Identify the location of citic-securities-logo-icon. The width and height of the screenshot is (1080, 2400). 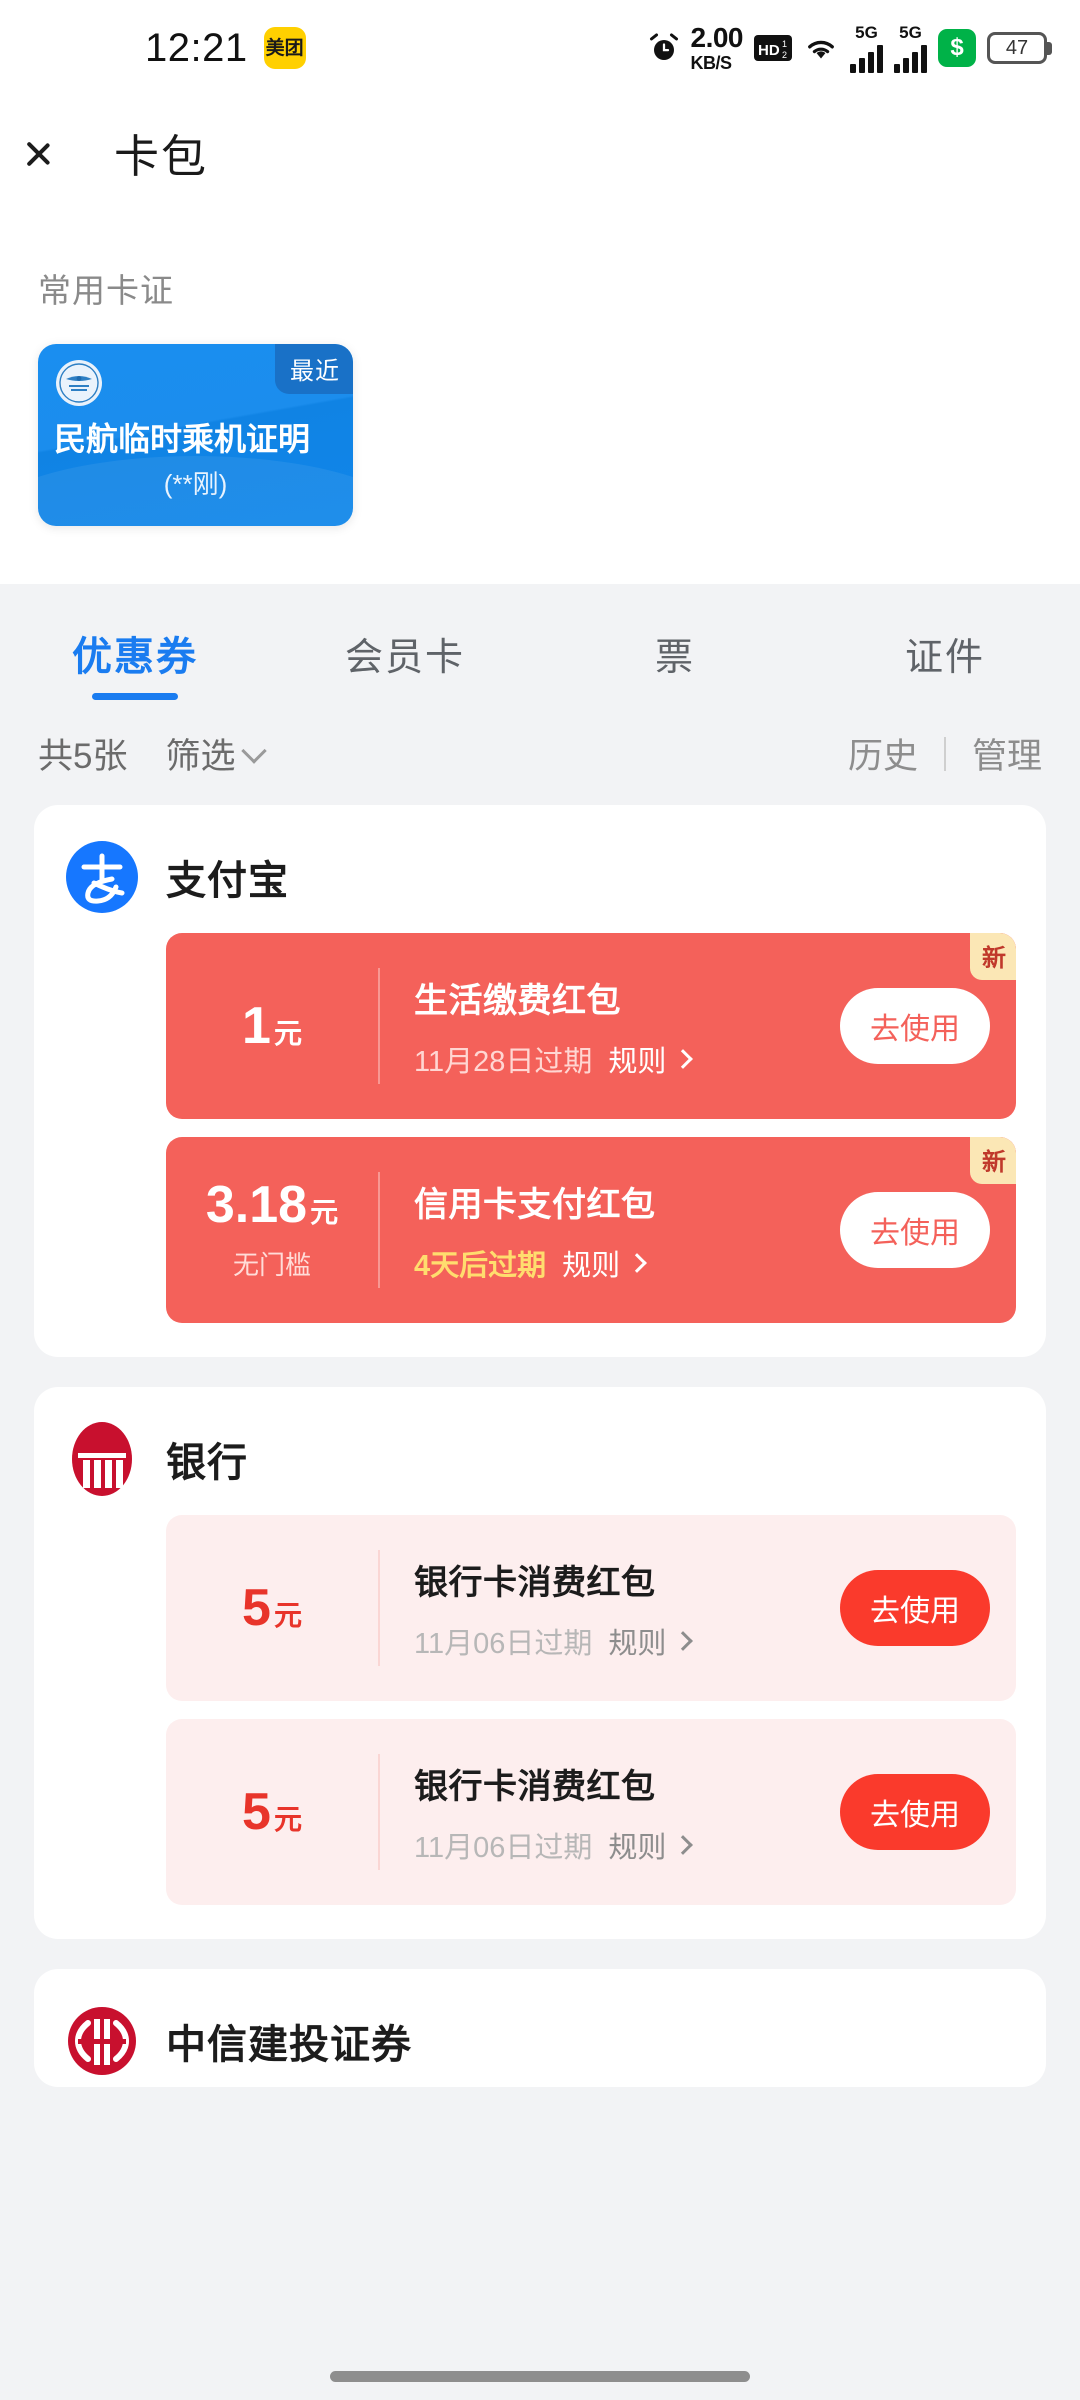
(102, 2041).